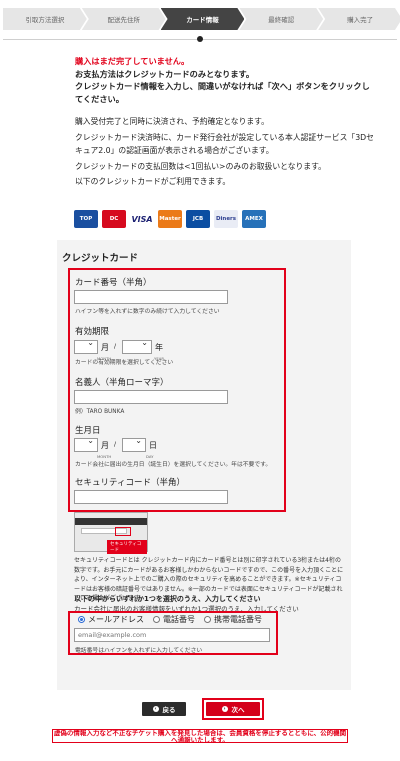 This screenshot has width=400, height=761. I want to click on cvv-label: セキュリティコード（半角）, so click(130, 483).